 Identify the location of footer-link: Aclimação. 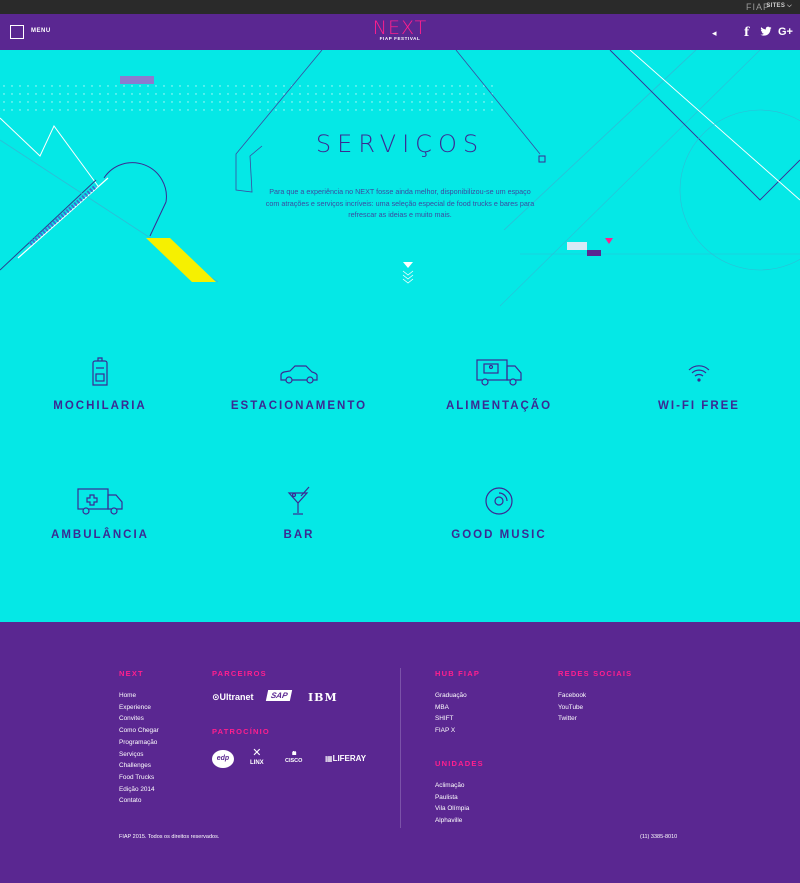
(452, 786).